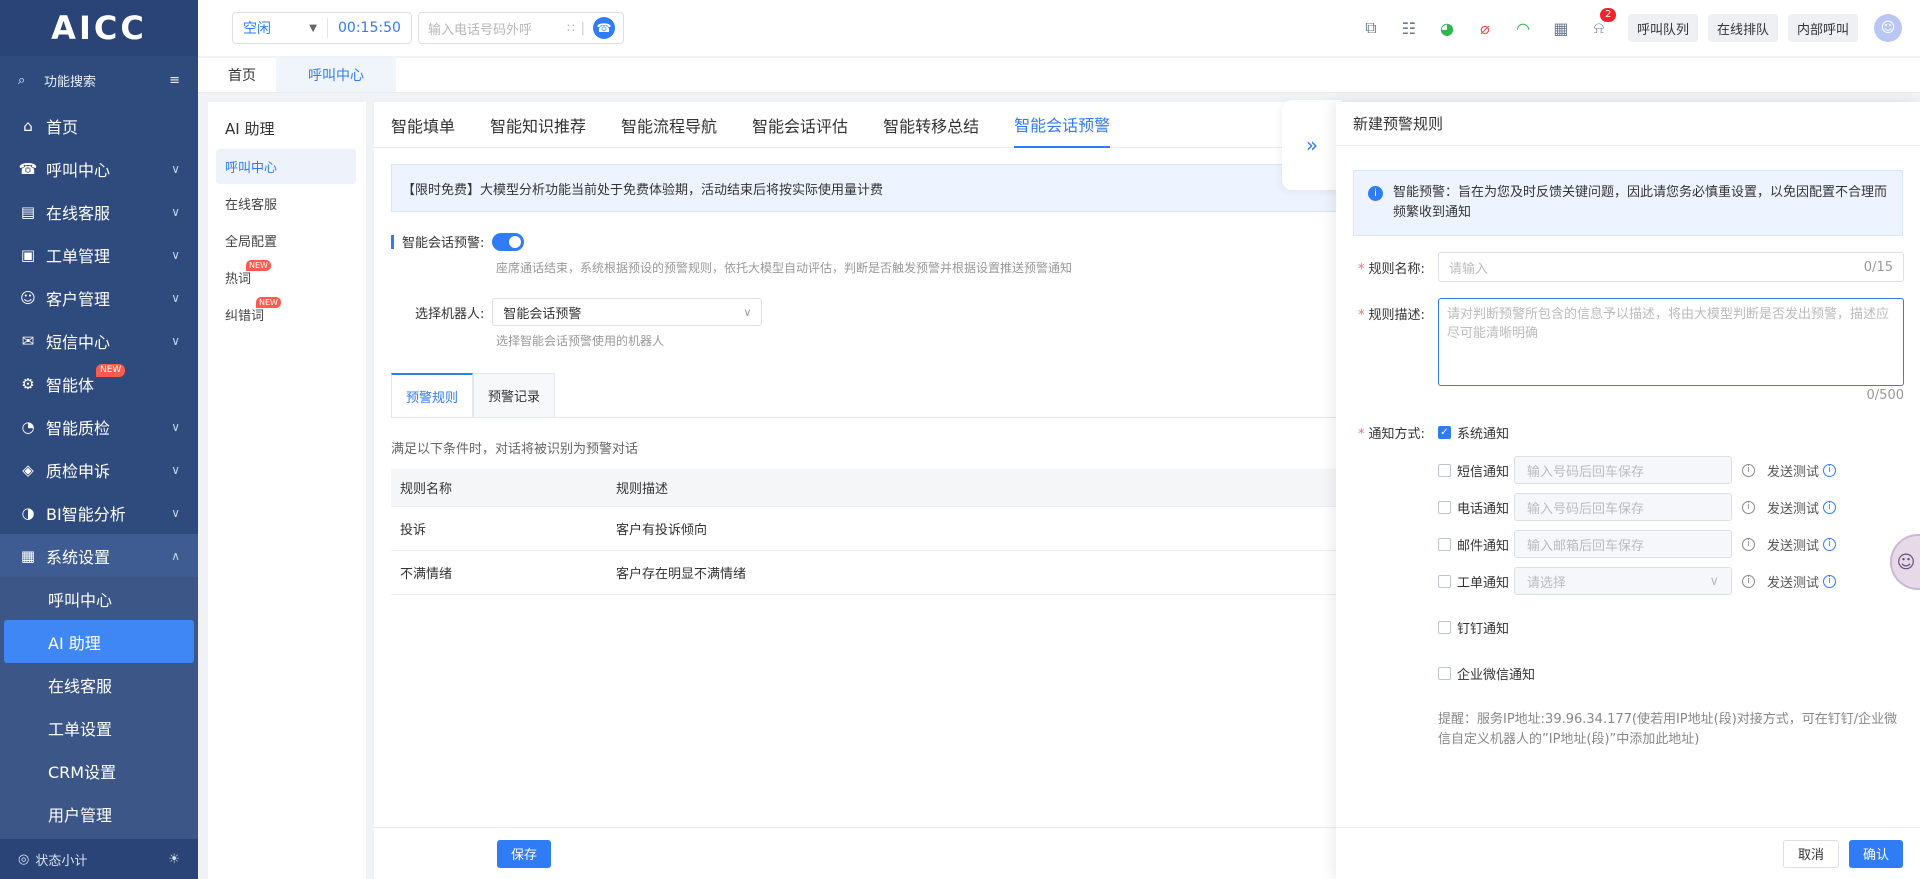  What do you see at coordinates (1623, 581) in the screenshot?
I see `ticket-select: 请选择 ∨` at bounding box center [1623, 581].